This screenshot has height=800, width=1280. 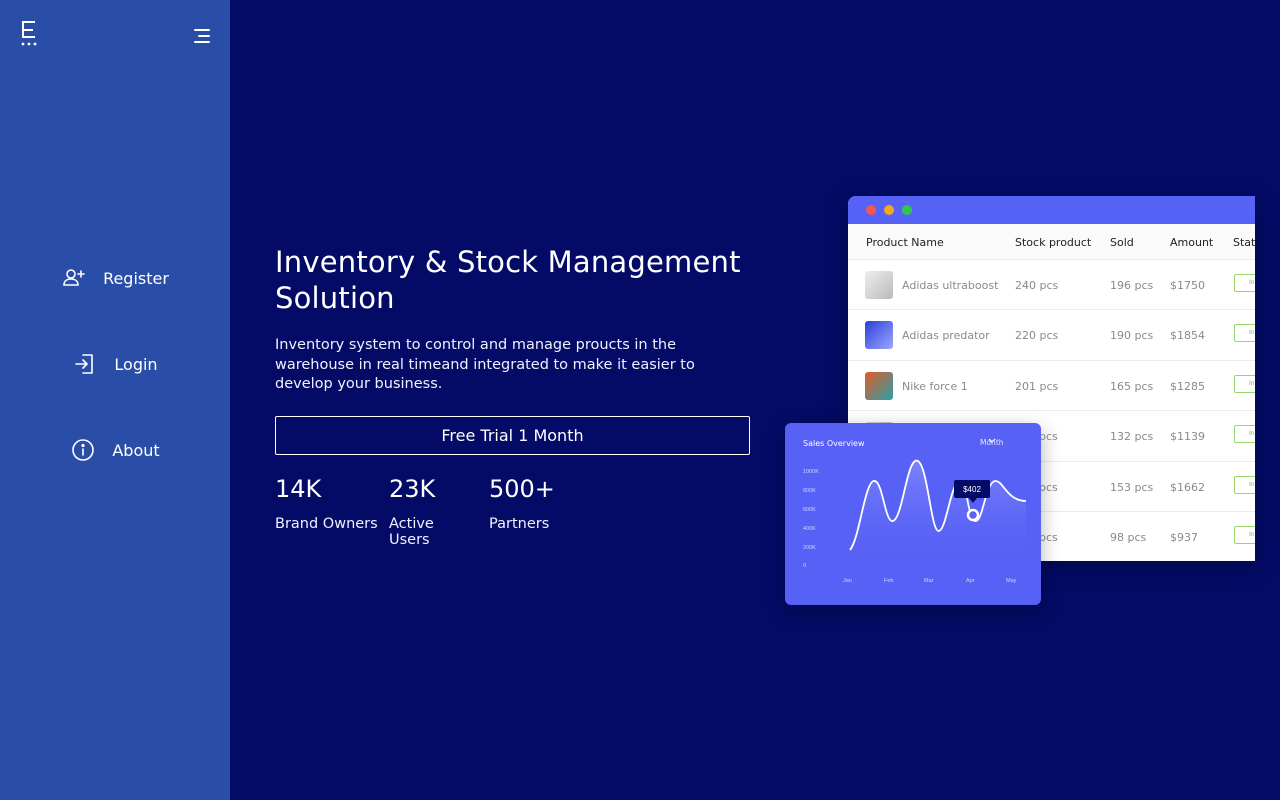 I want to click on stock-cell: 240 pcs, so click(x=1037, y=285).